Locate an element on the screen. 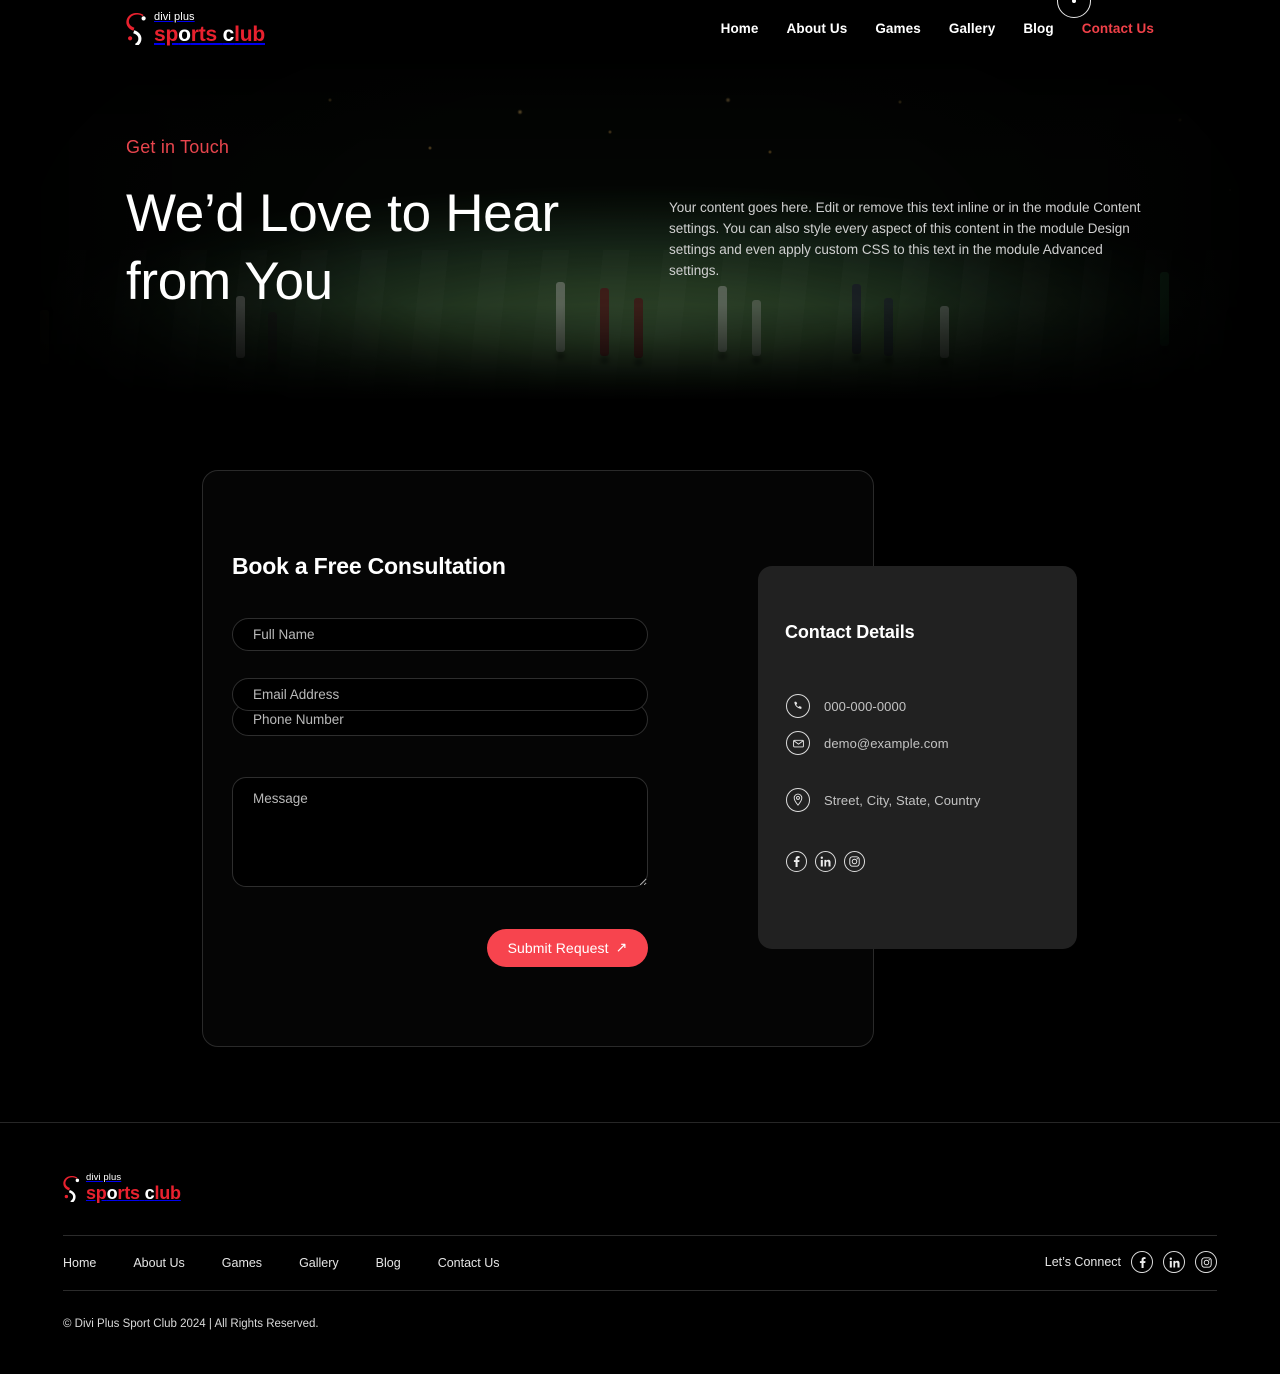 Image resolution: width=1280 pixels, height=1374 pixels. panel-social-links is located at coordinates (825, 861).